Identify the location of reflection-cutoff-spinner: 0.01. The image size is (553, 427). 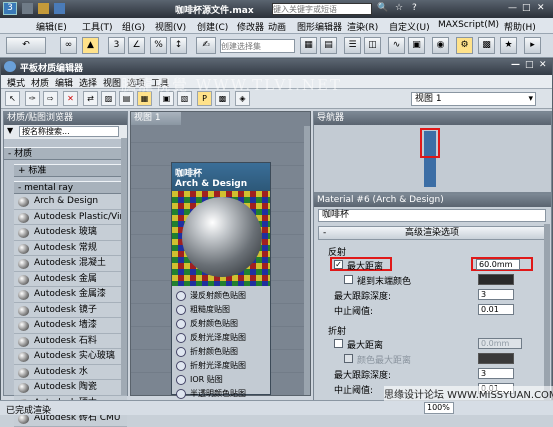
(496, 309).